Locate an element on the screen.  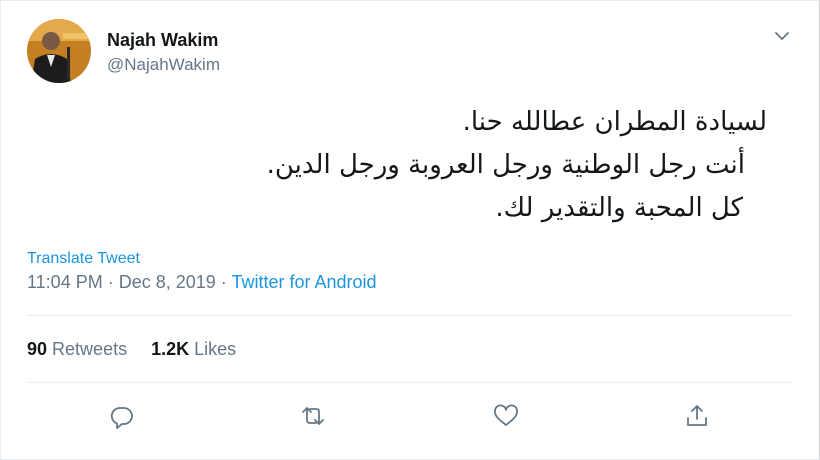
heart-icon is located at coordinates (506, 416).